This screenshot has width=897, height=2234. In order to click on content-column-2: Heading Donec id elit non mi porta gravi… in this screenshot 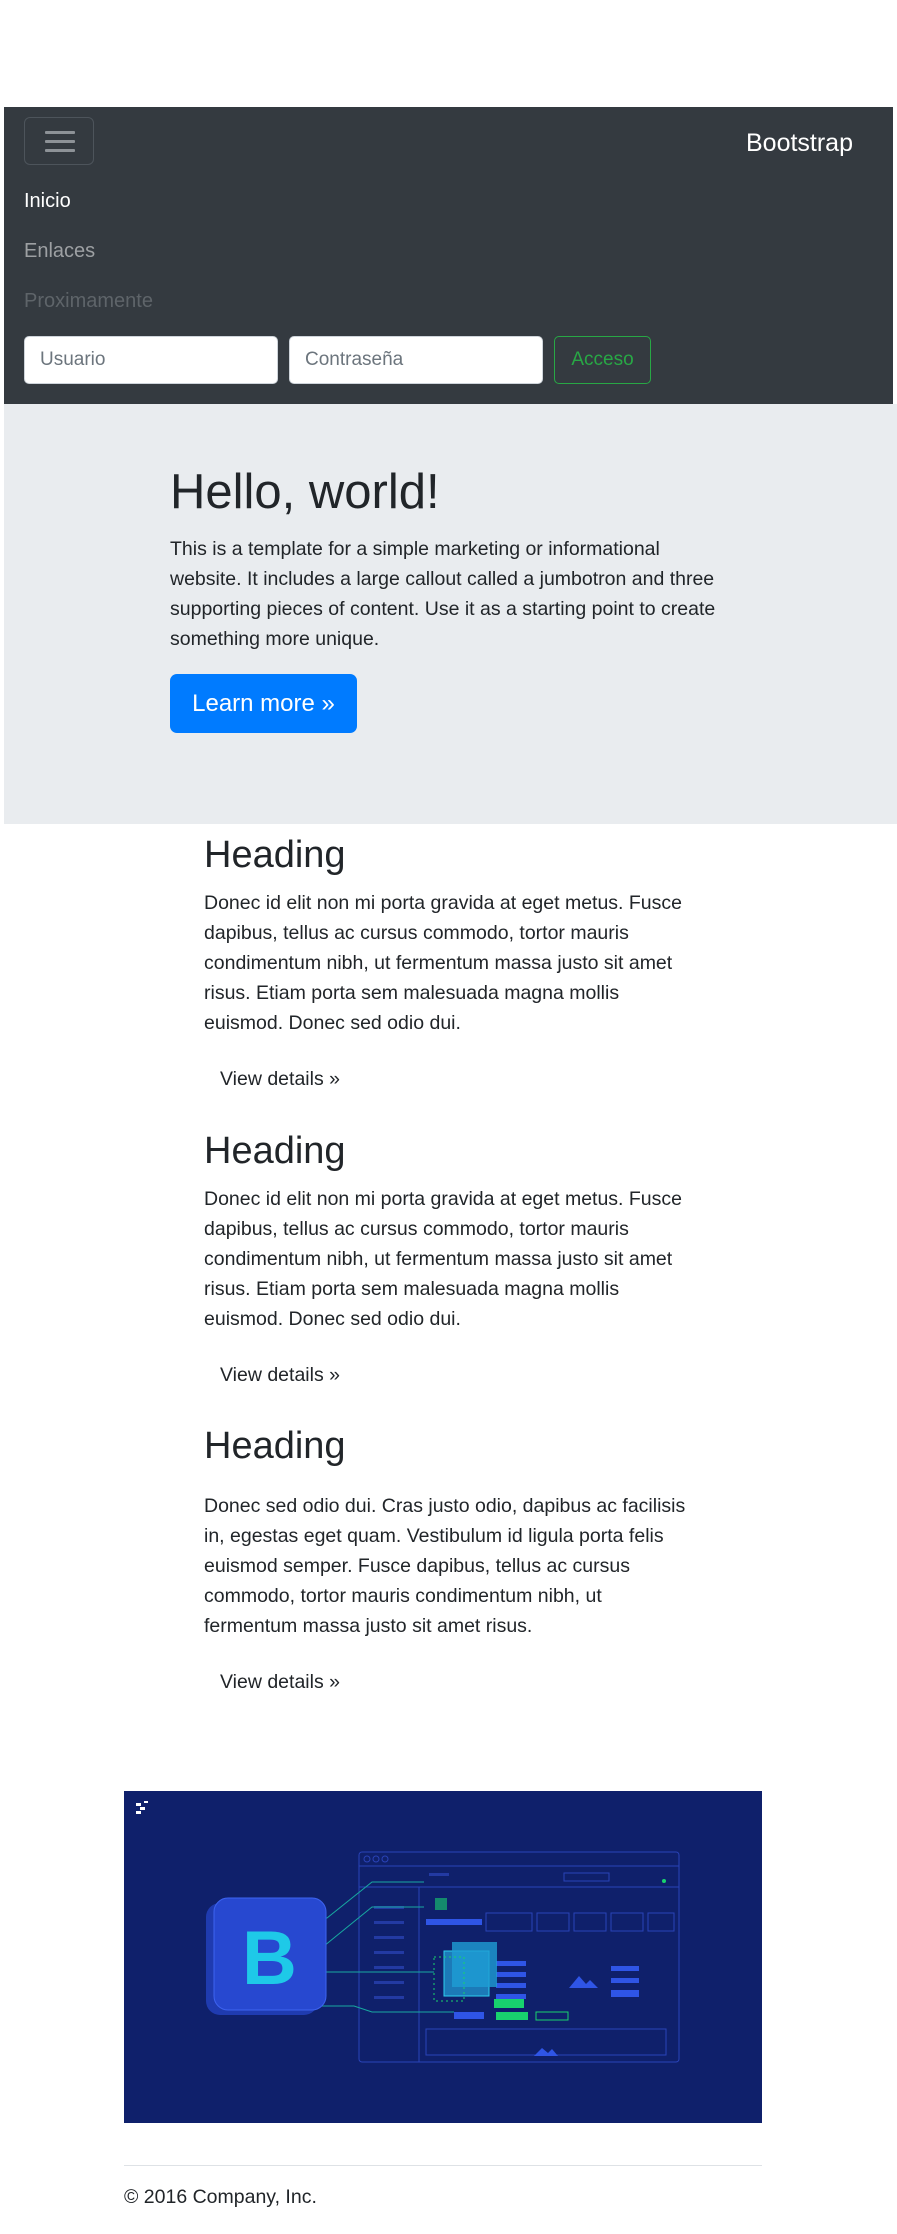, I will do `click(449, 1261)`.